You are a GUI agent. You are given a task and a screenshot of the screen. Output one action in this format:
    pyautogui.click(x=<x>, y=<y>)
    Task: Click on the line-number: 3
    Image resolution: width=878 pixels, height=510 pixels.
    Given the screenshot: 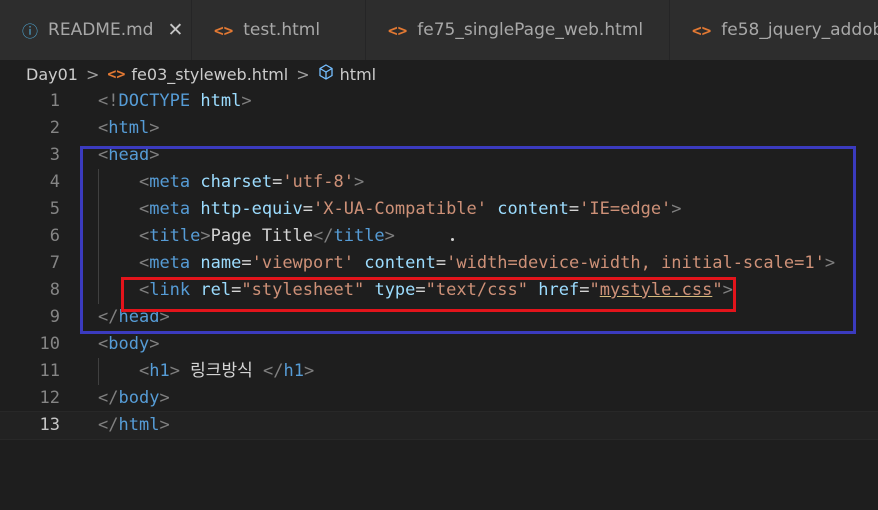 What is the action you would take?
    pyautogui.click(x=54, y=155)
    